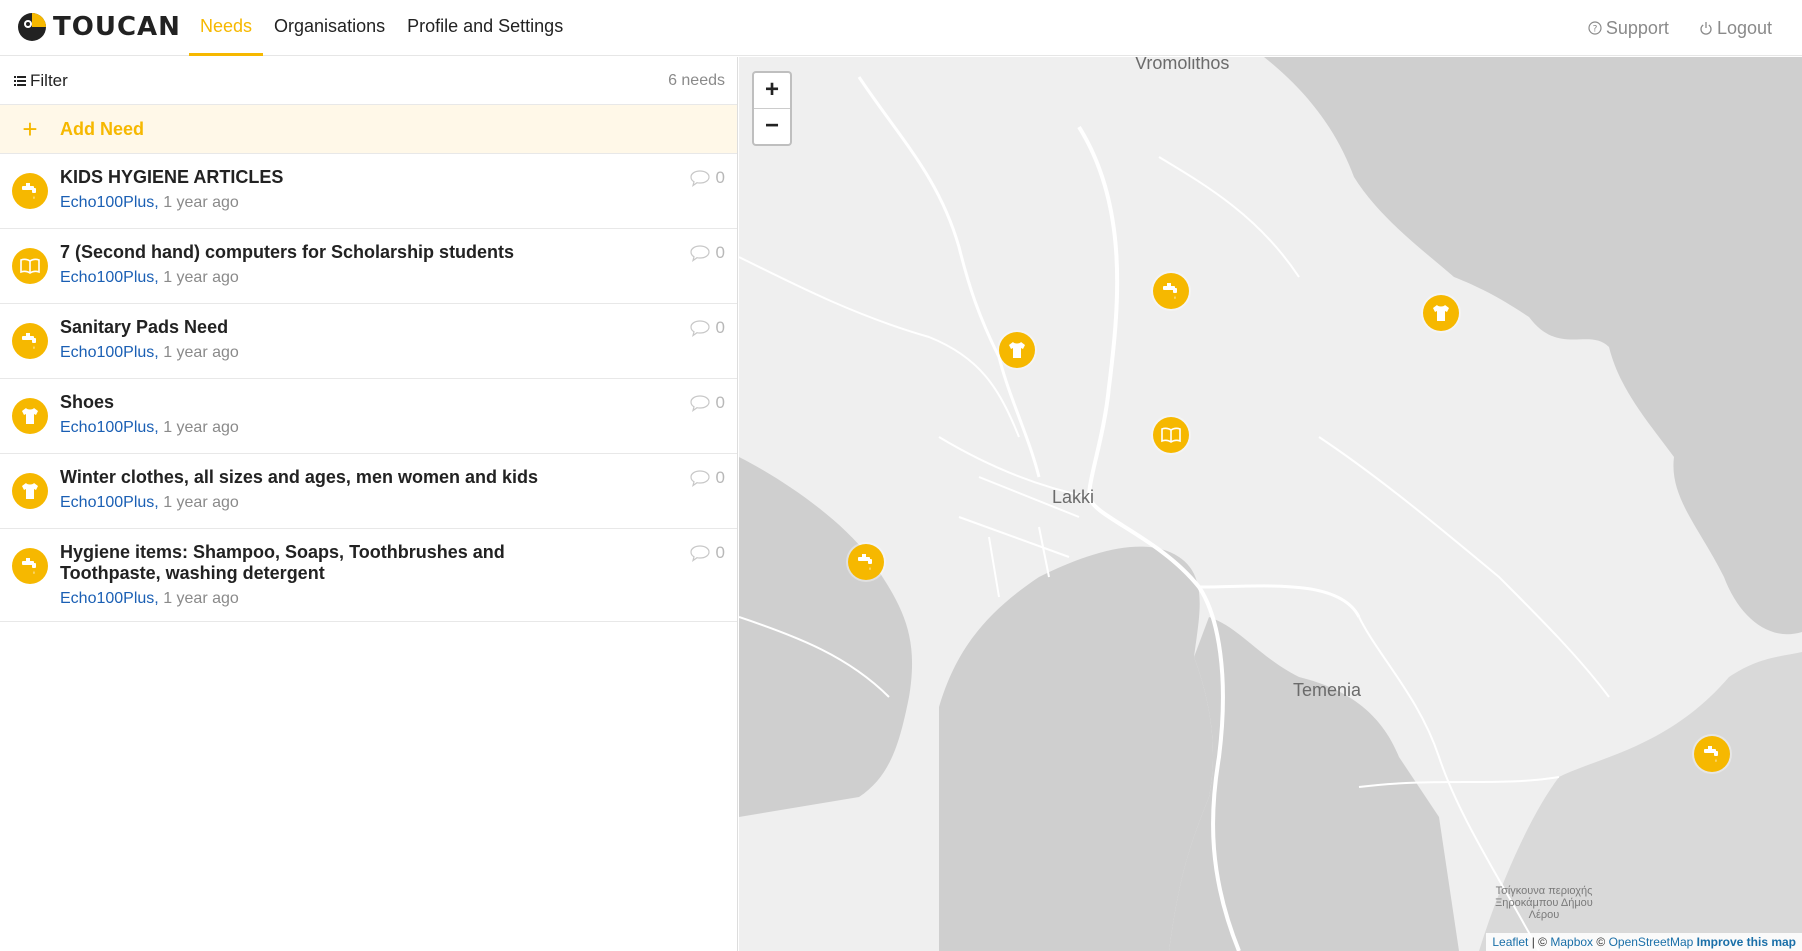  I want to click on filter-row: Filter 6 needs, so click(368, 81).